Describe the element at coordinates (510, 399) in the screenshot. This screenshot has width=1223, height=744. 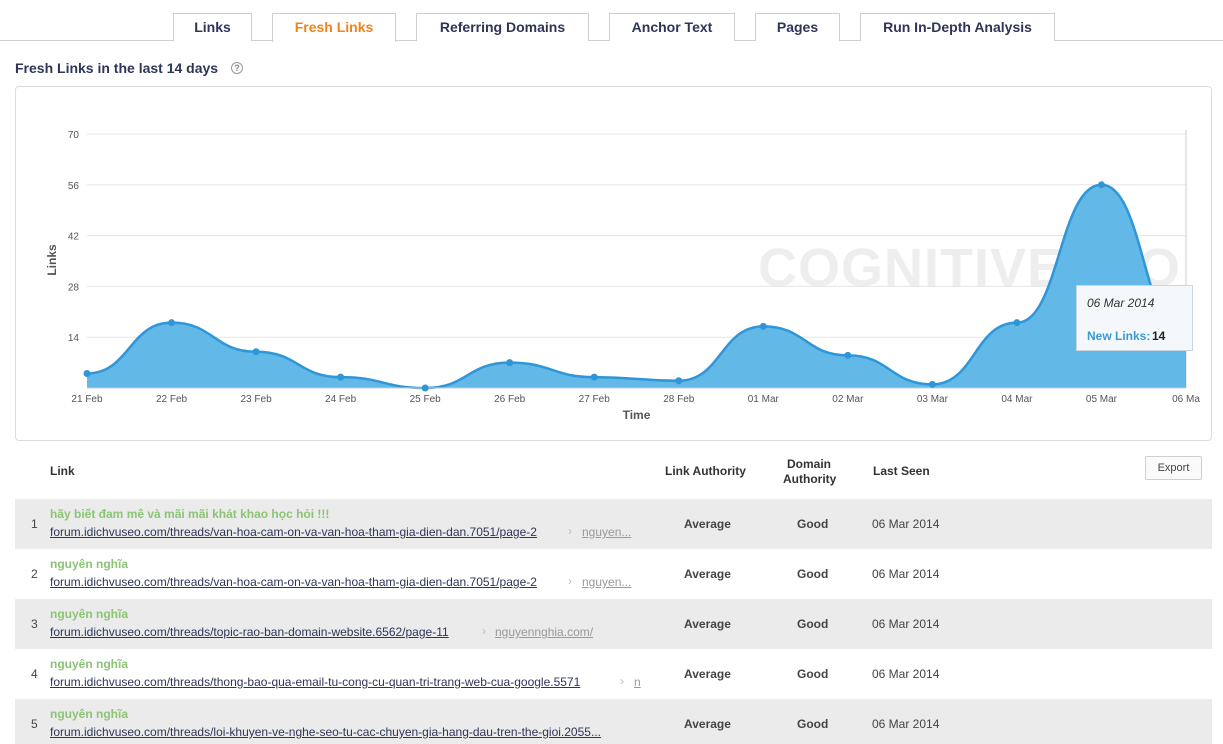
I see `x-tick-label: 26 Feb` at that location.